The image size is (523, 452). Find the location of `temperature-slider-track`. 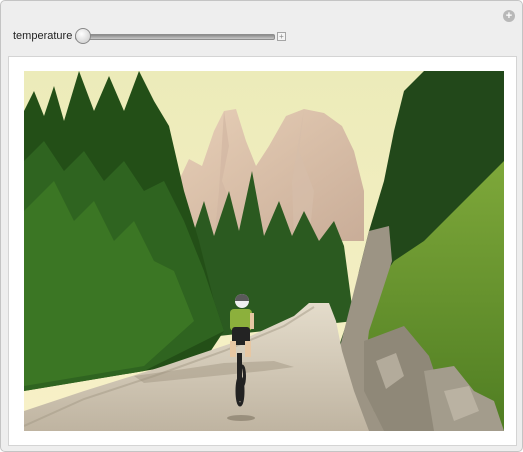

temperature-slider-track is located at coordinates (175, 37).